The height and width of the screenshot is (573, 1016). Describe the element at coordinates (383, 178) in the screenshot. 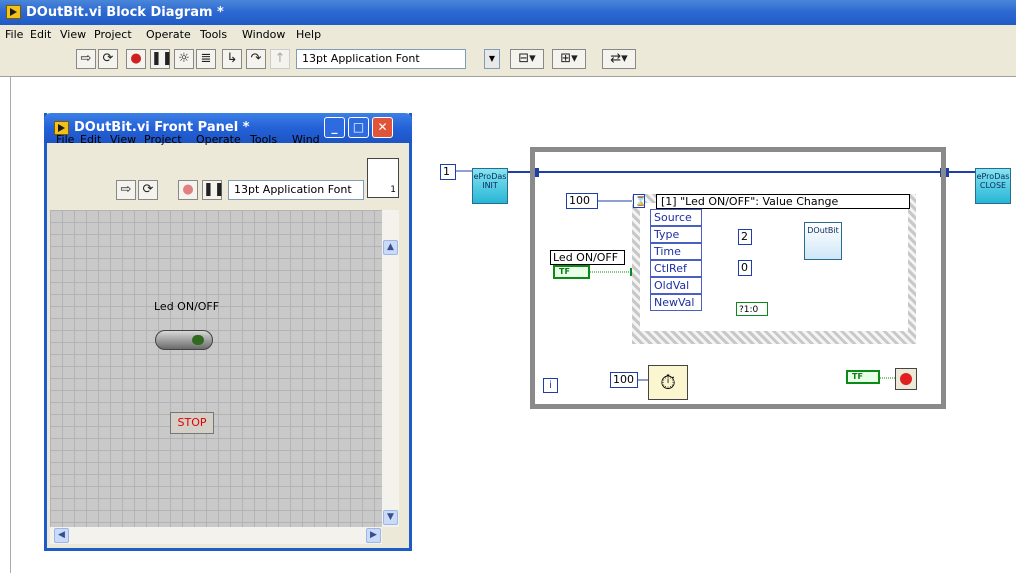

I see `fp-connector-pane-icon: 1` at that location.